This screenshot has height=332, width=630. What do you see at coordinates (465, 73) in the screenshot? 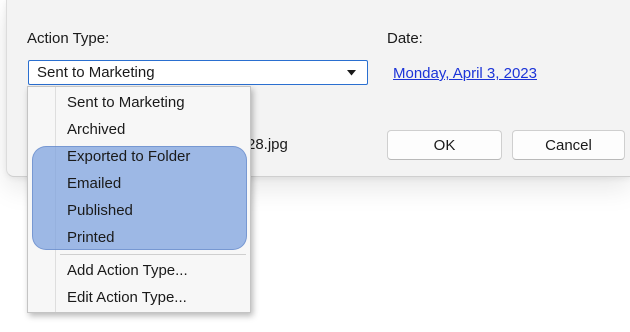
I see `date-link: Monday, April 3, 2023` at bounding box center [465, 73].